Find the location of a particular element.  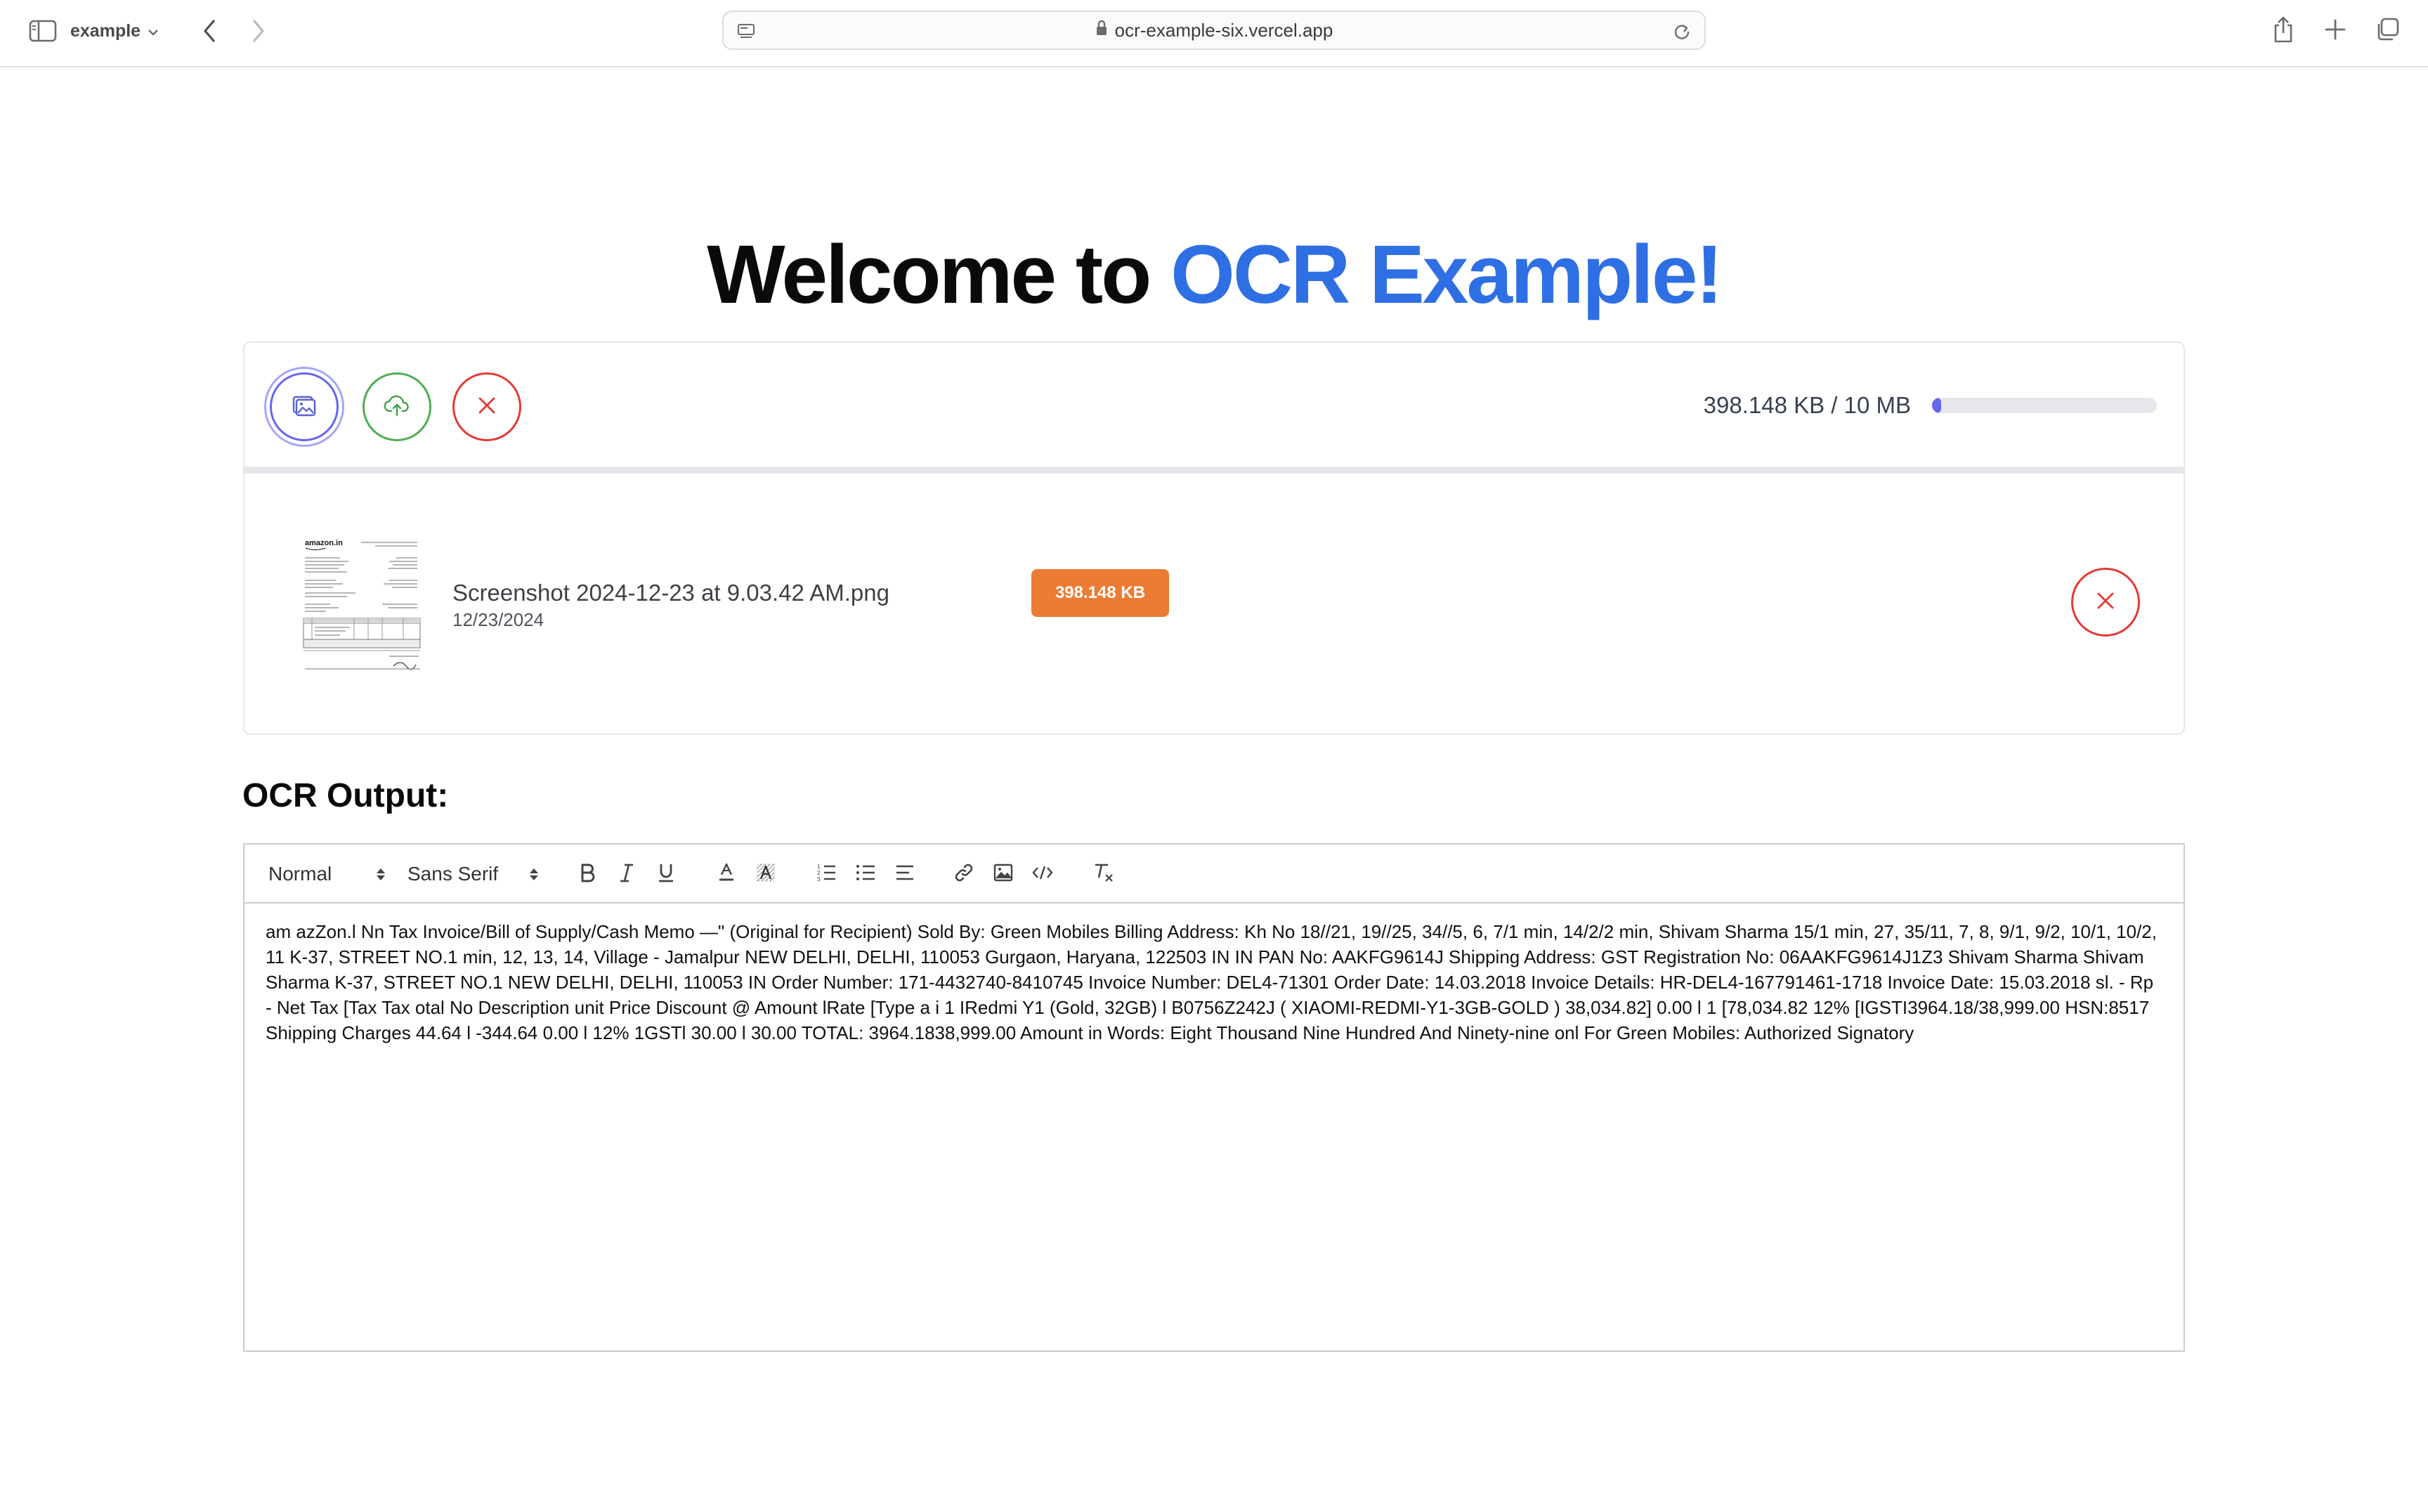

ordered-list-button: 123 is located at coordinates (826, 874).